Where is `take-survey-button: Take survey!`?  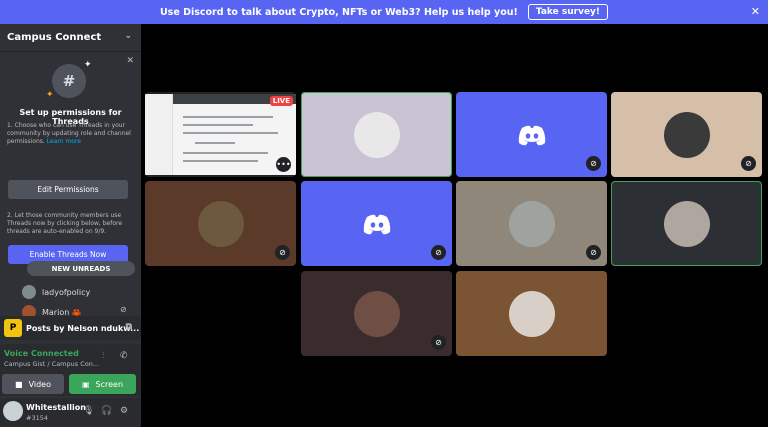 take-survey-button: Take survey! is located at coordinates (568, 12).